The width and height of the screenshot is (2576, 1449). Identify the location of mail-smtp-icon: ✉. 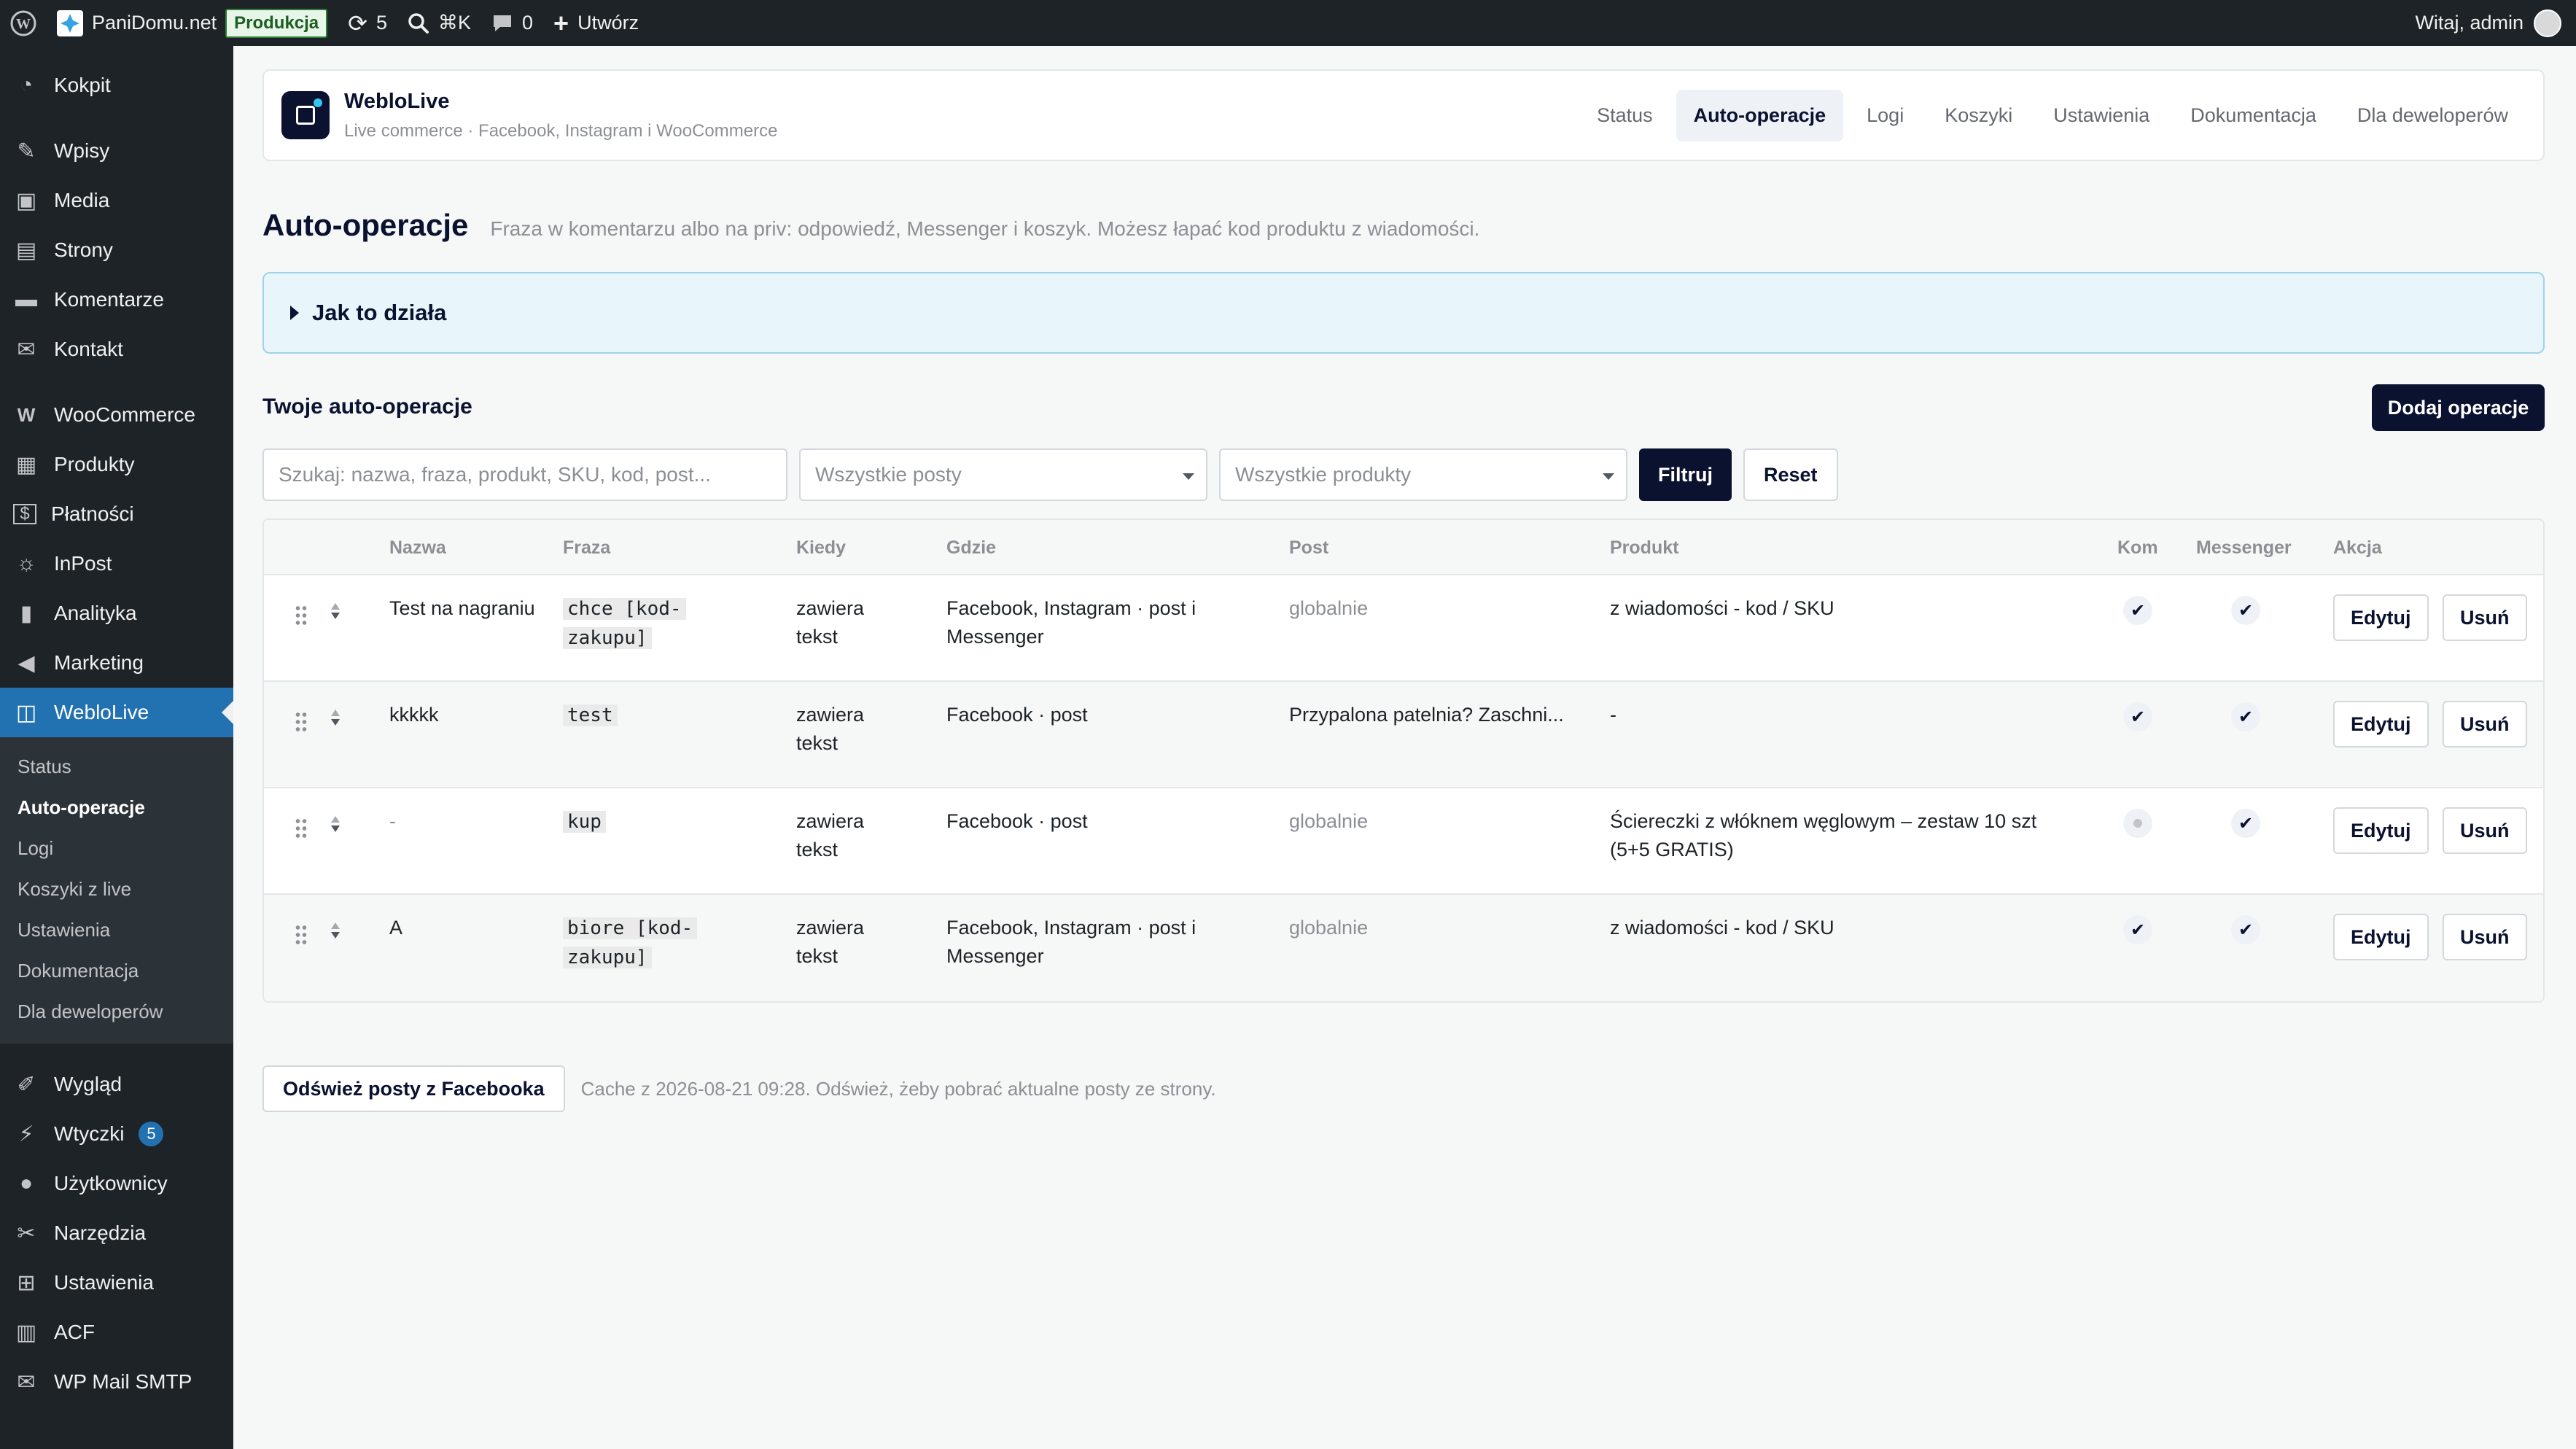
(26, 1382).